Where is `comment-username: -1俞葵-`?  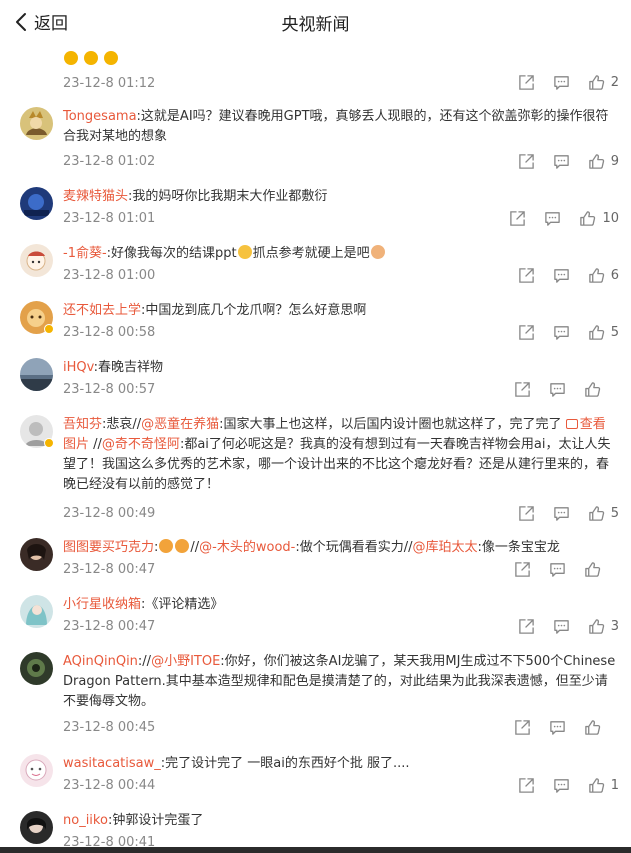
comment-username: -1俞葵- is located at coordinates (85, 253).